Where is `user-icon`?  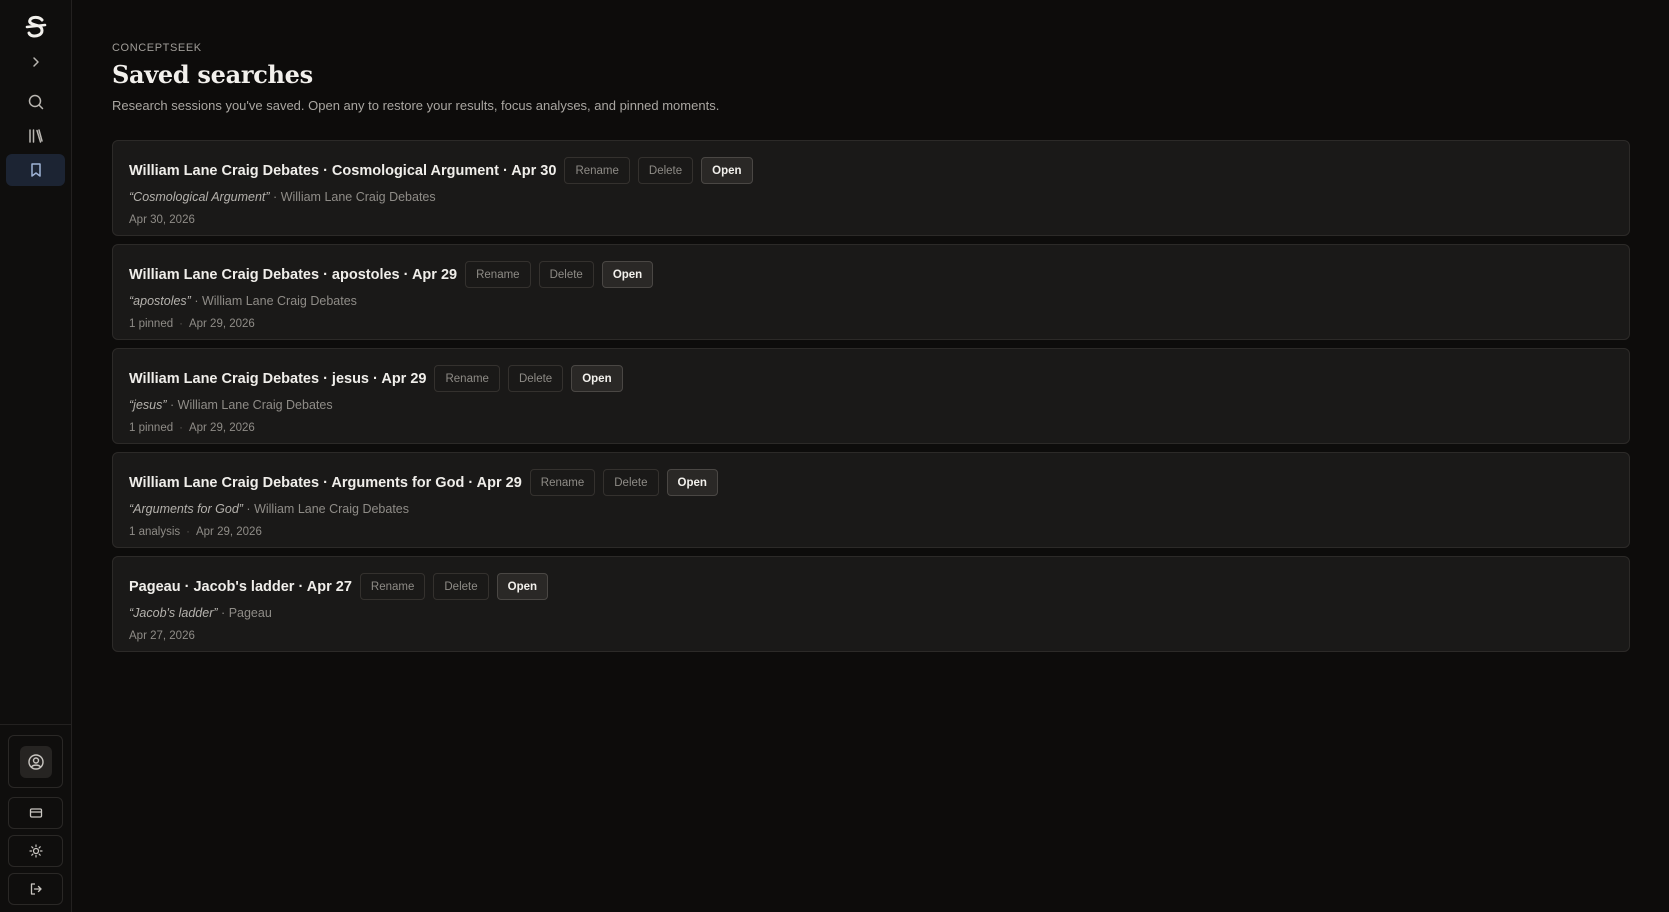 user-icon is located at coordinates (35, 761).